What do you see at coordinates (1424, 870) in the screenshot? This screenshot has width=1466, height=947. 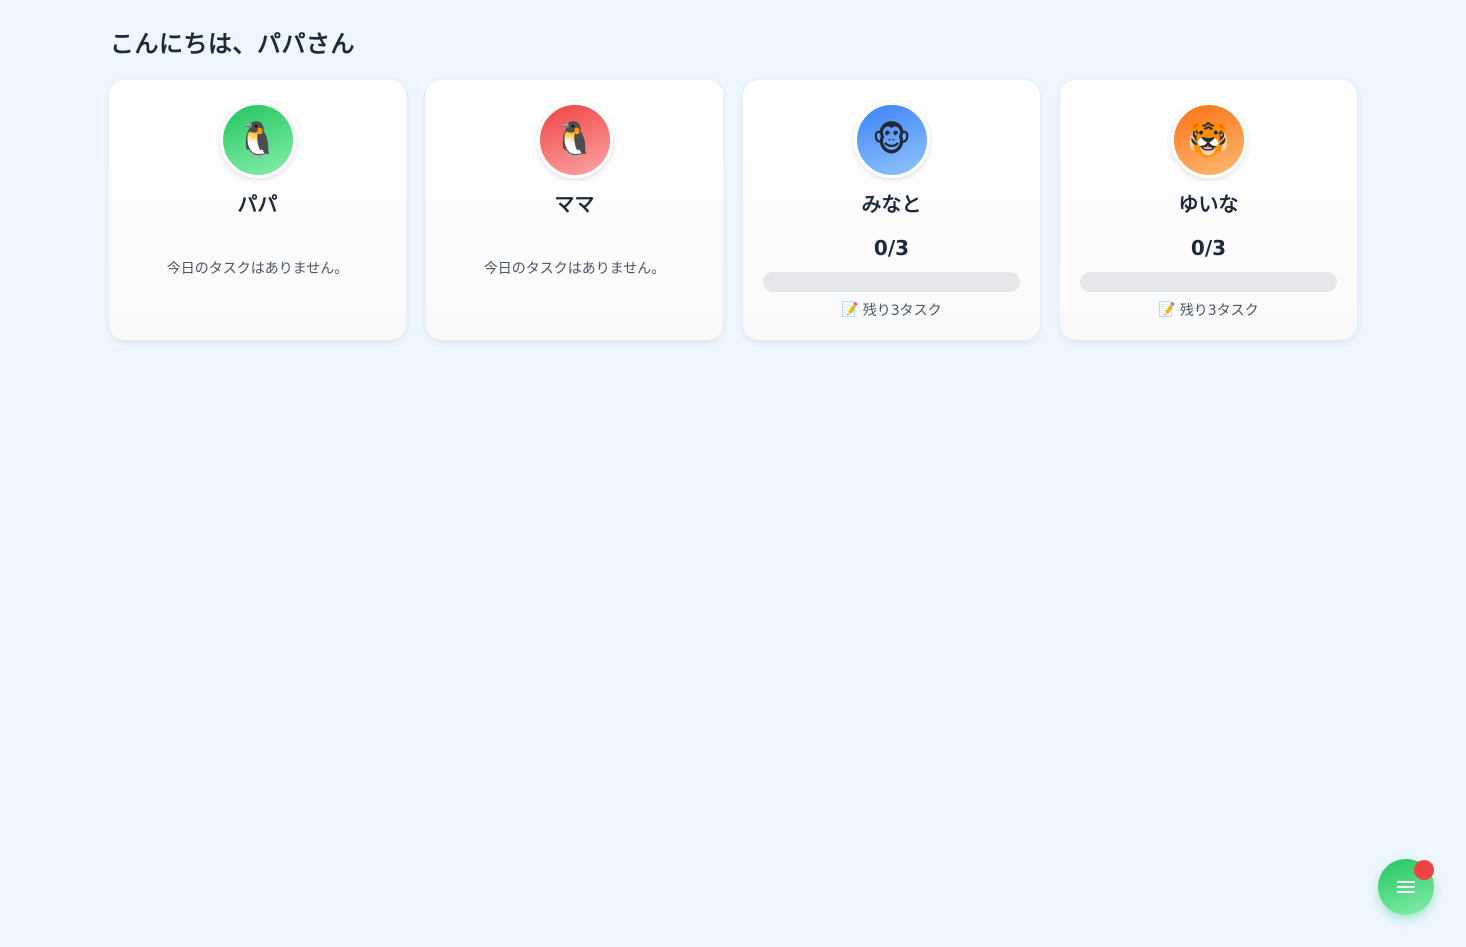 I see `notification-dot` at bounding box center [1424, 870].